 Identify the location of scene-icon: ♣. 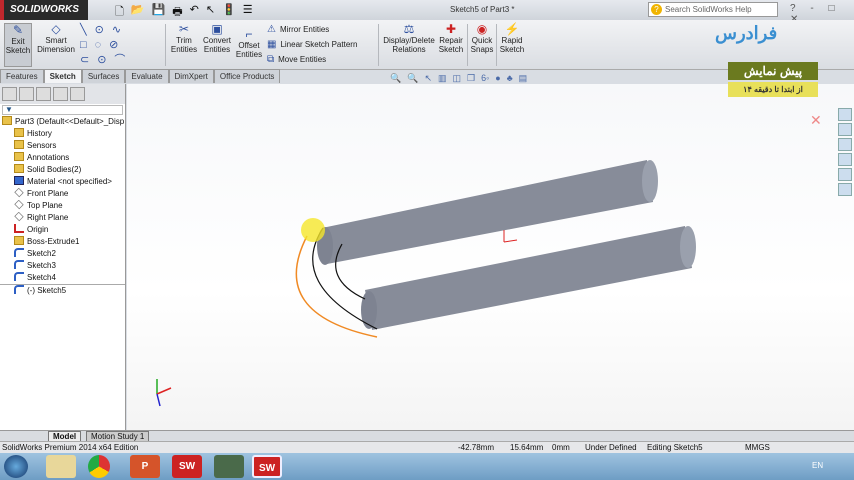
(510, 78).